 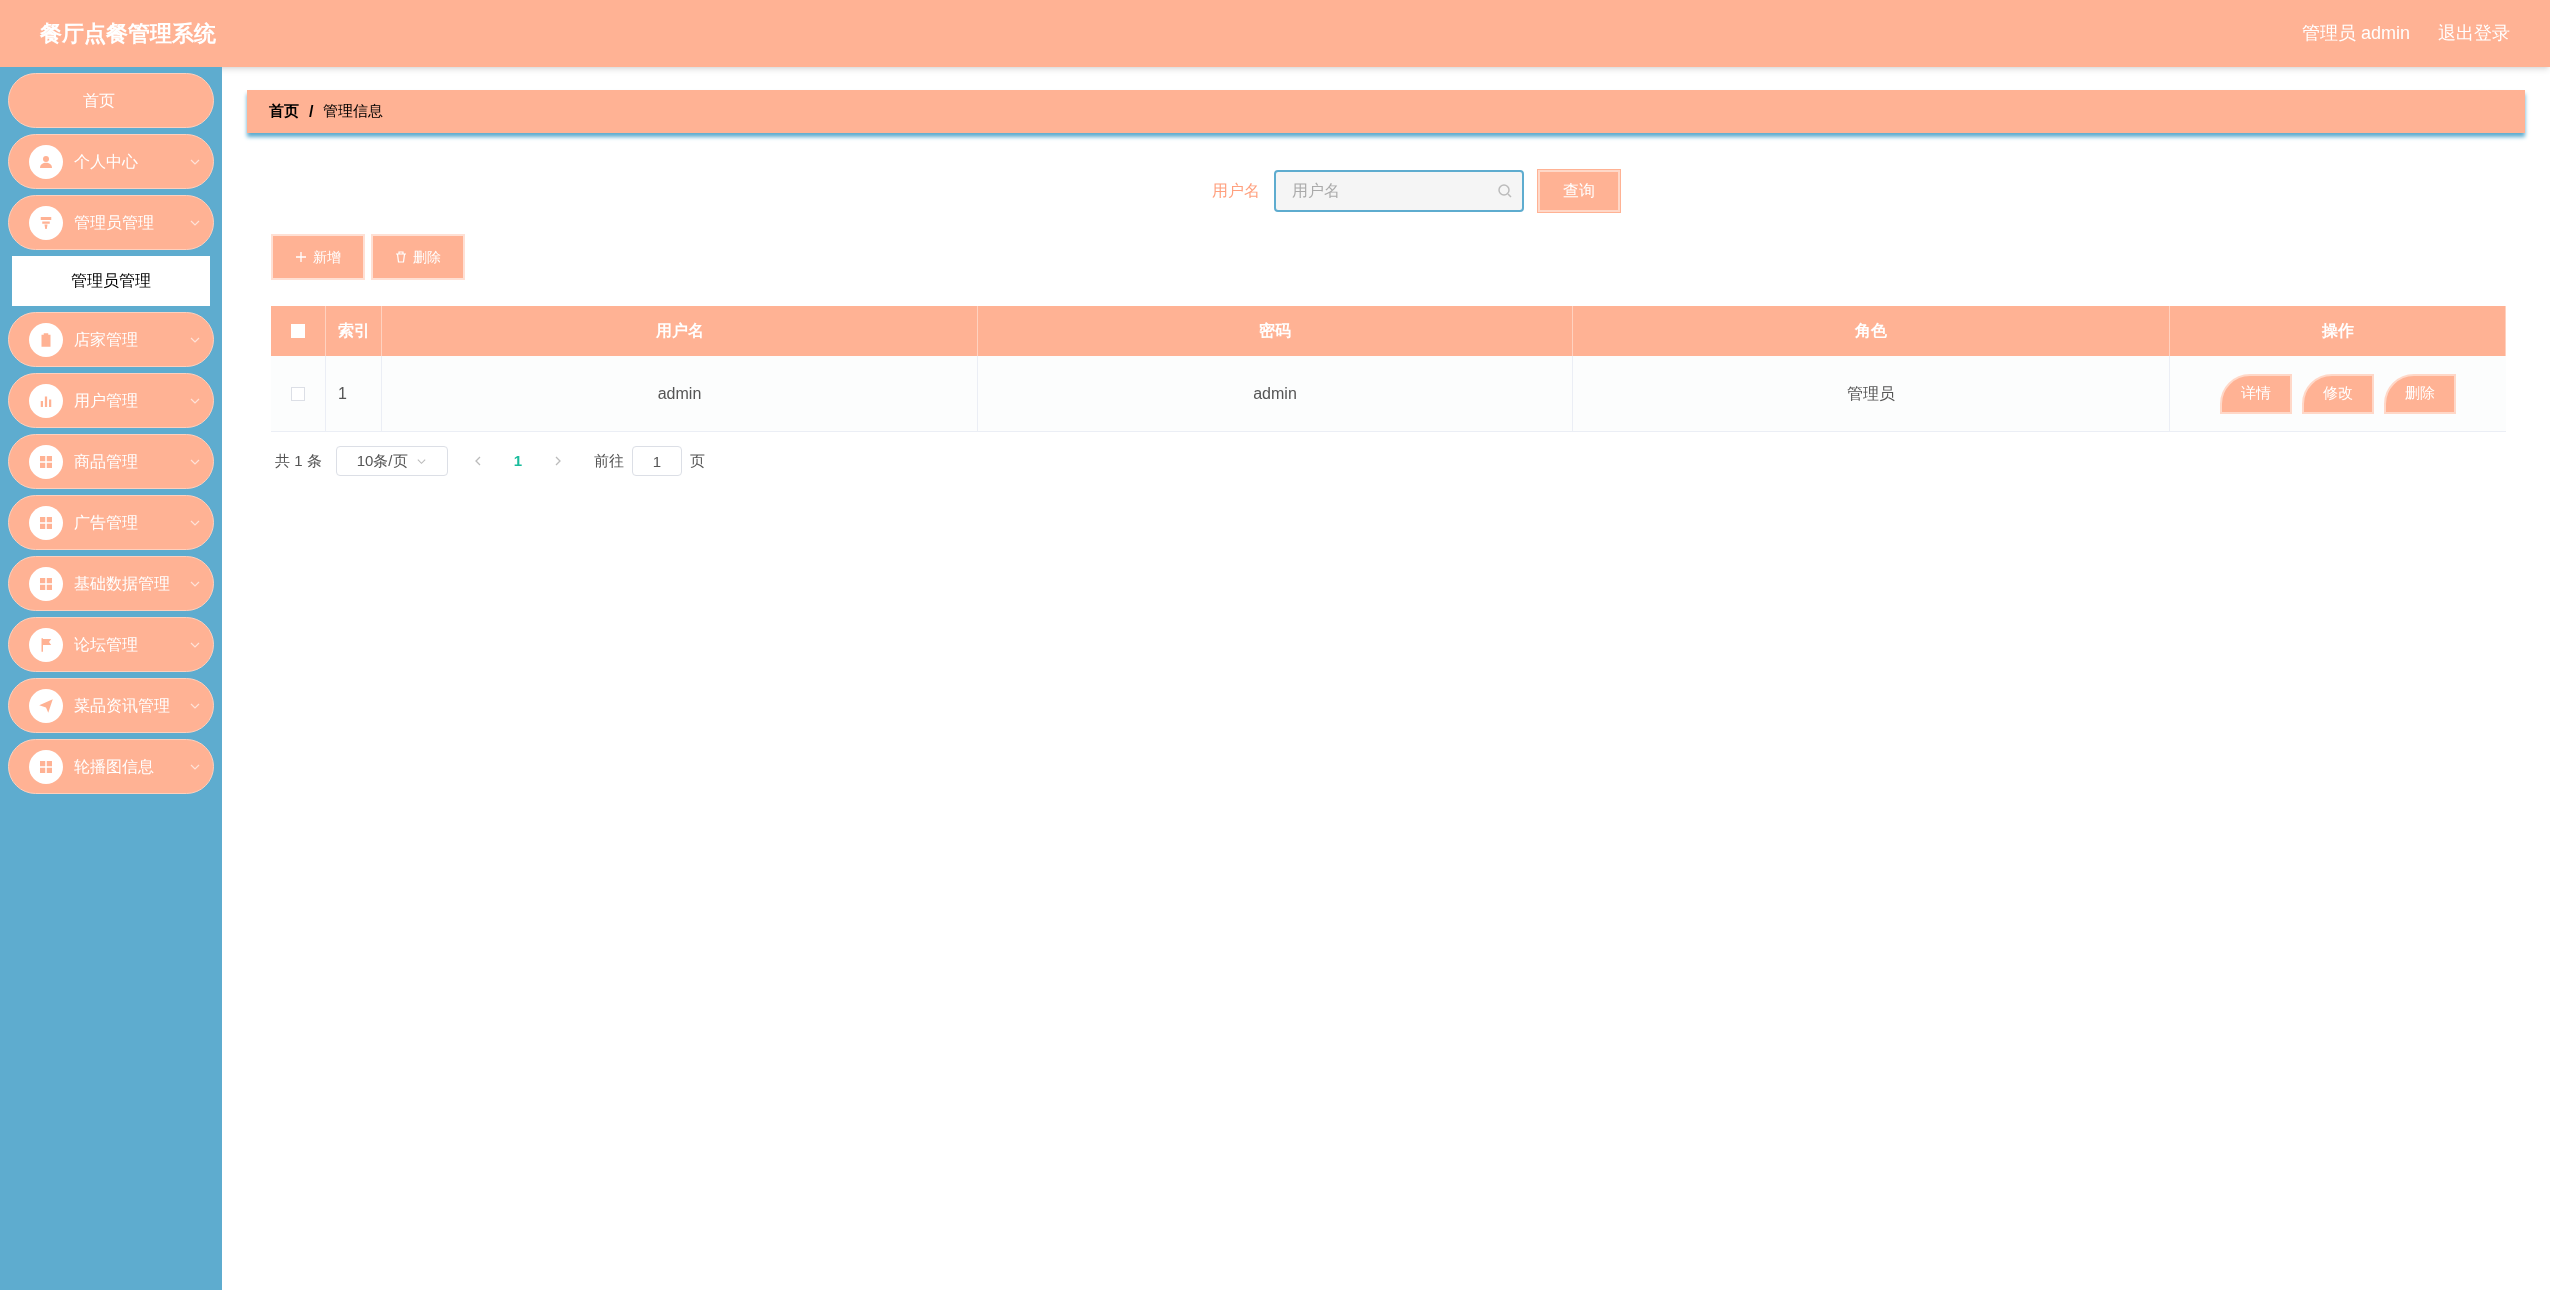 What do you see at coordinates (391, 461) in the screenshot?
I see `page-size-select: 10条/页` at bounding box center [391, 461].